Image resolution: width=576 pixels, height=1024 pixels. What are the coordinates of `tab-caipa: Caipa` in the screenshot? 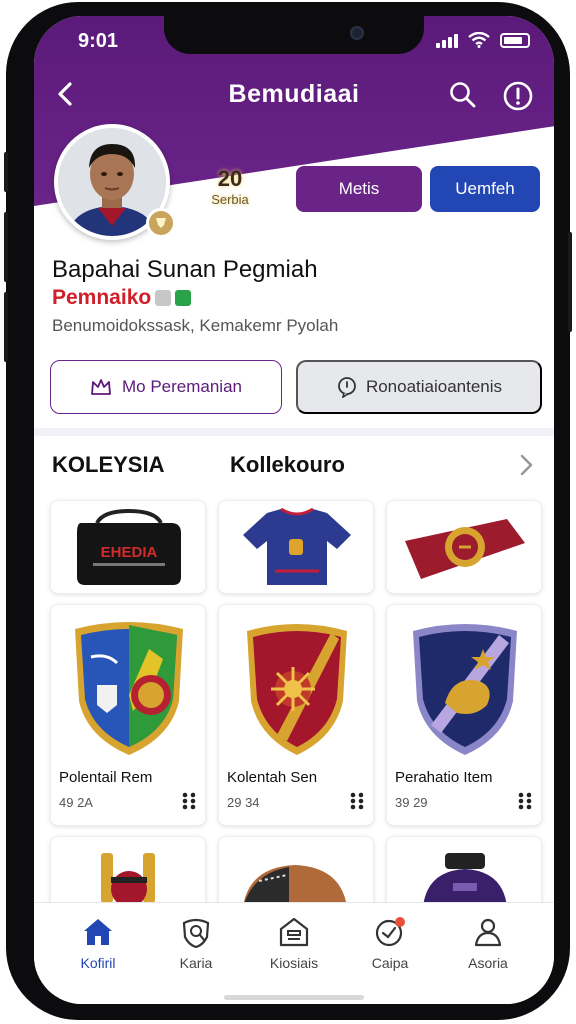 It's located at (390, 943).